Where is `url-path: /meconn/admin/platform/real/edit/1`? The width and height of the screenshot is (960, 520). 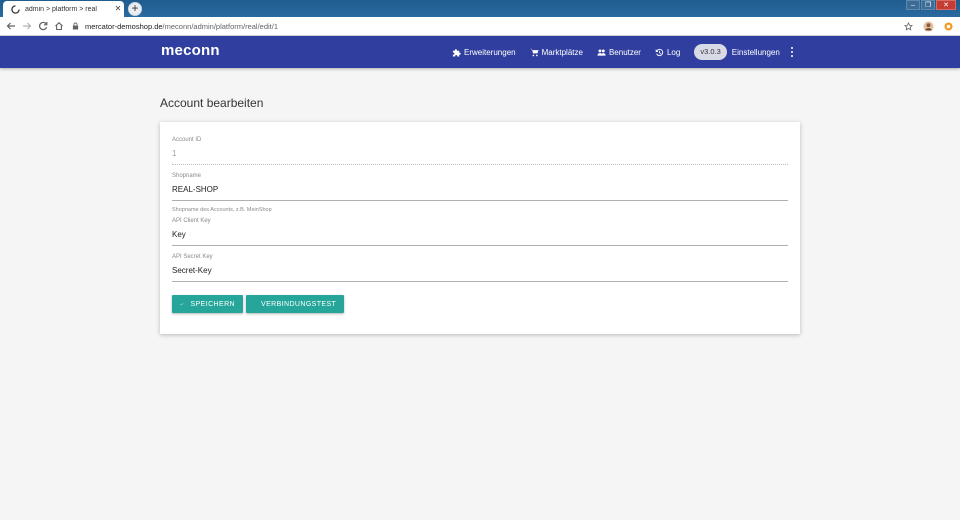
url-path: /meconn/admin/platform/real/edit/1 is located at coordinates (220, 26).